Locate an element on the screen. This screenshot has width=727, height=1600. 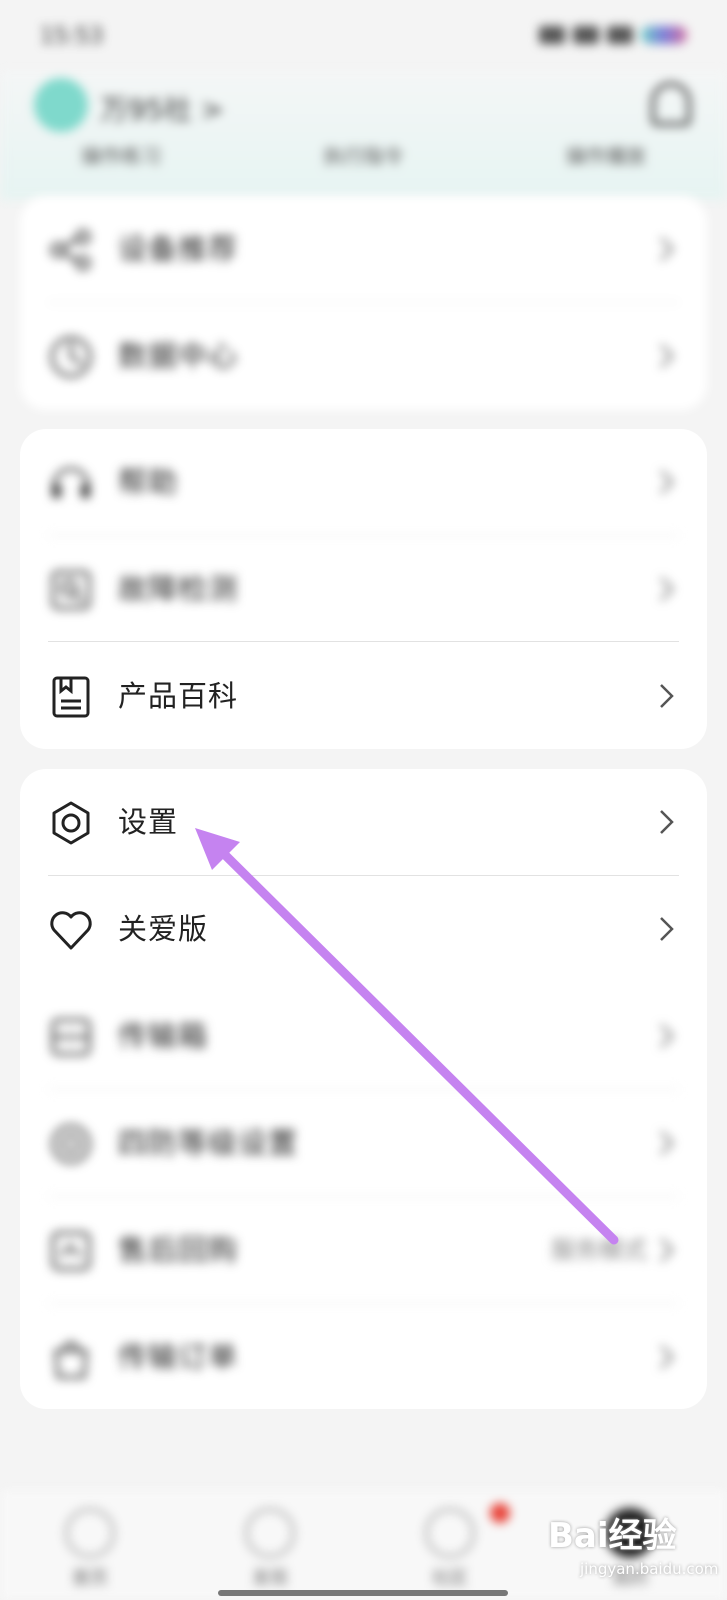
username: 万95社 > is located at coordinates (162, 108).